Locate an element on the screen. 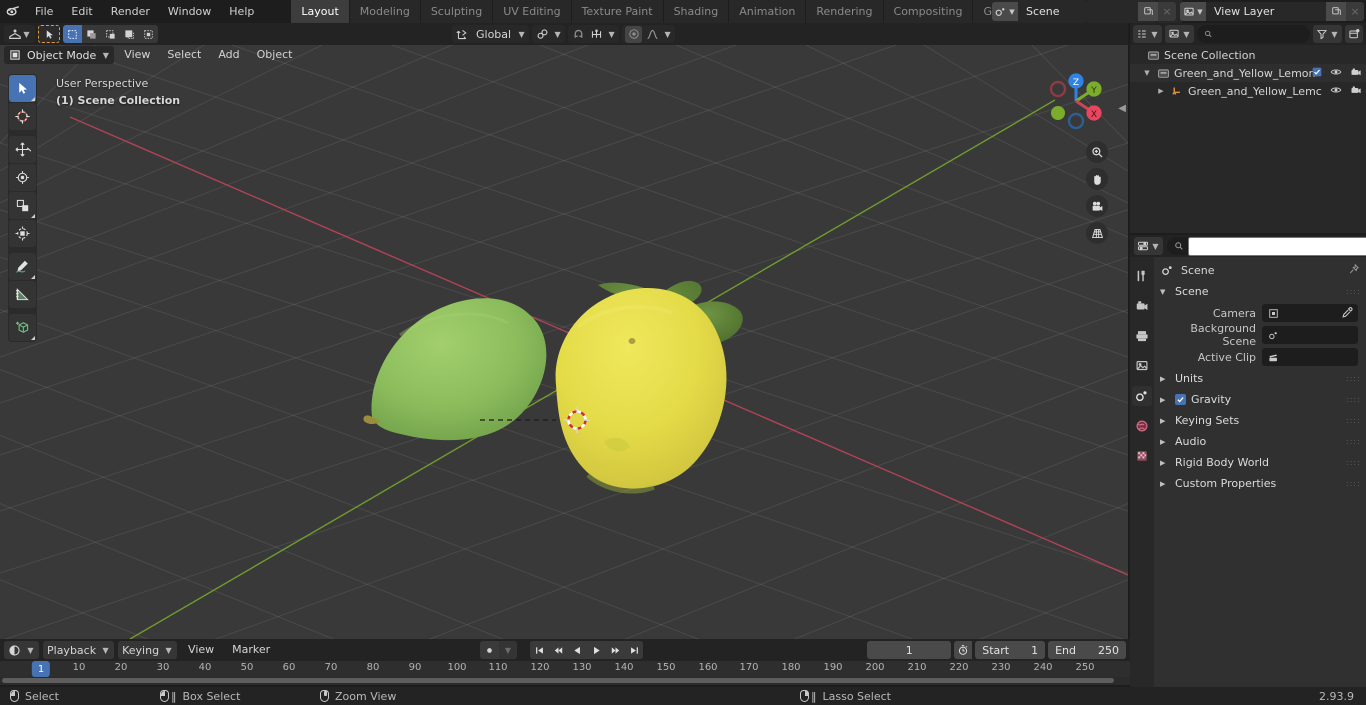 The height and width of the screenshot is (705, 1366). annotate-tool is located at coordinates (22, 266).